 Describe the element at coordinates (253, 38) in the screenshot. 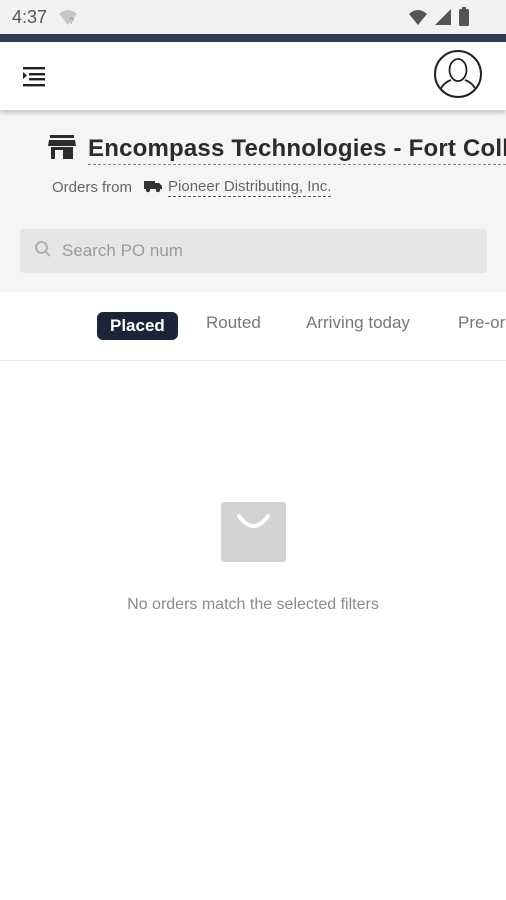

I see `top-accent-line` at that location.